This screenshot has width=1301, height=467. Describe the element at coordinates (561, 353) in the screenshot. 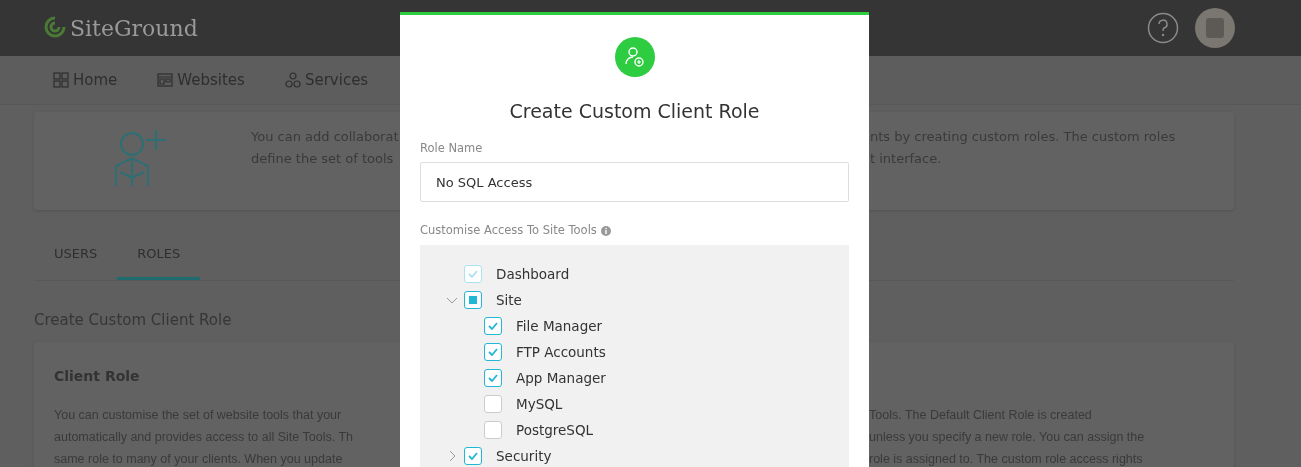

I see `tree-item-label: FTP Accounts` at that location.